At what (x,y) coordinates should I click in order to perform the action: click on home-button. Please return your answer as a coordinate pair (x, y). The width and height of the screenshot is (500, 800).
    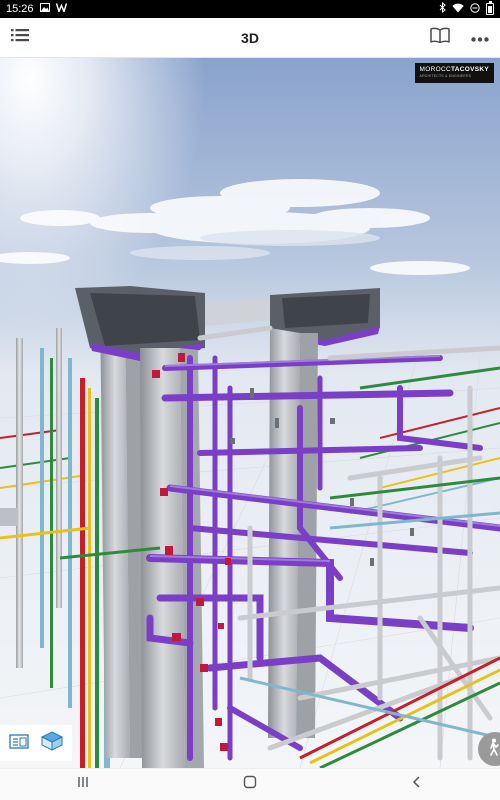
    Looking at the image, I should click on (250, 784).